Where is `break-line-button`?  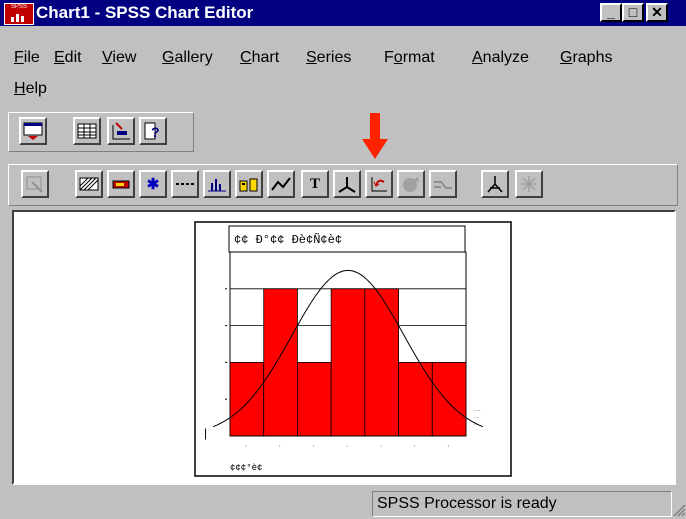 break-line-button is located at coordinates (443, 184).